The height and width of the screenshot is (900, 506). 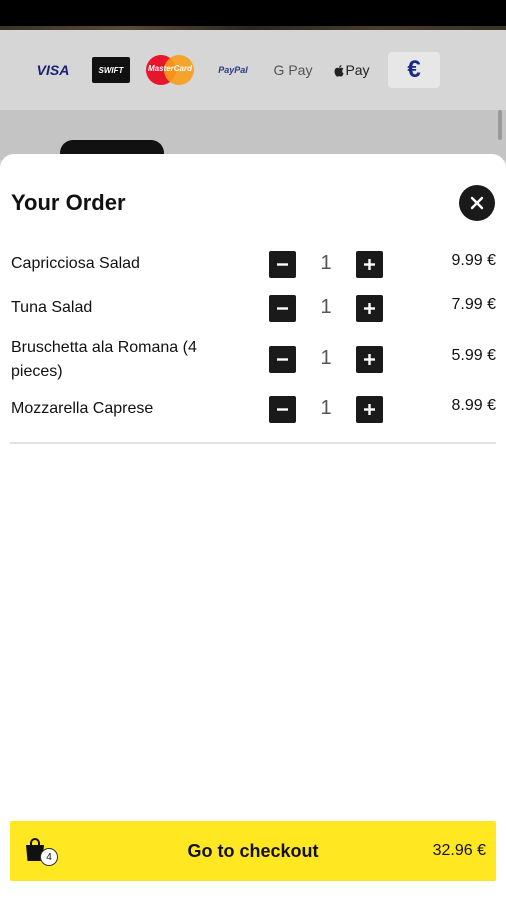 I want to click on scrollbar, so click(x=500, y=125).